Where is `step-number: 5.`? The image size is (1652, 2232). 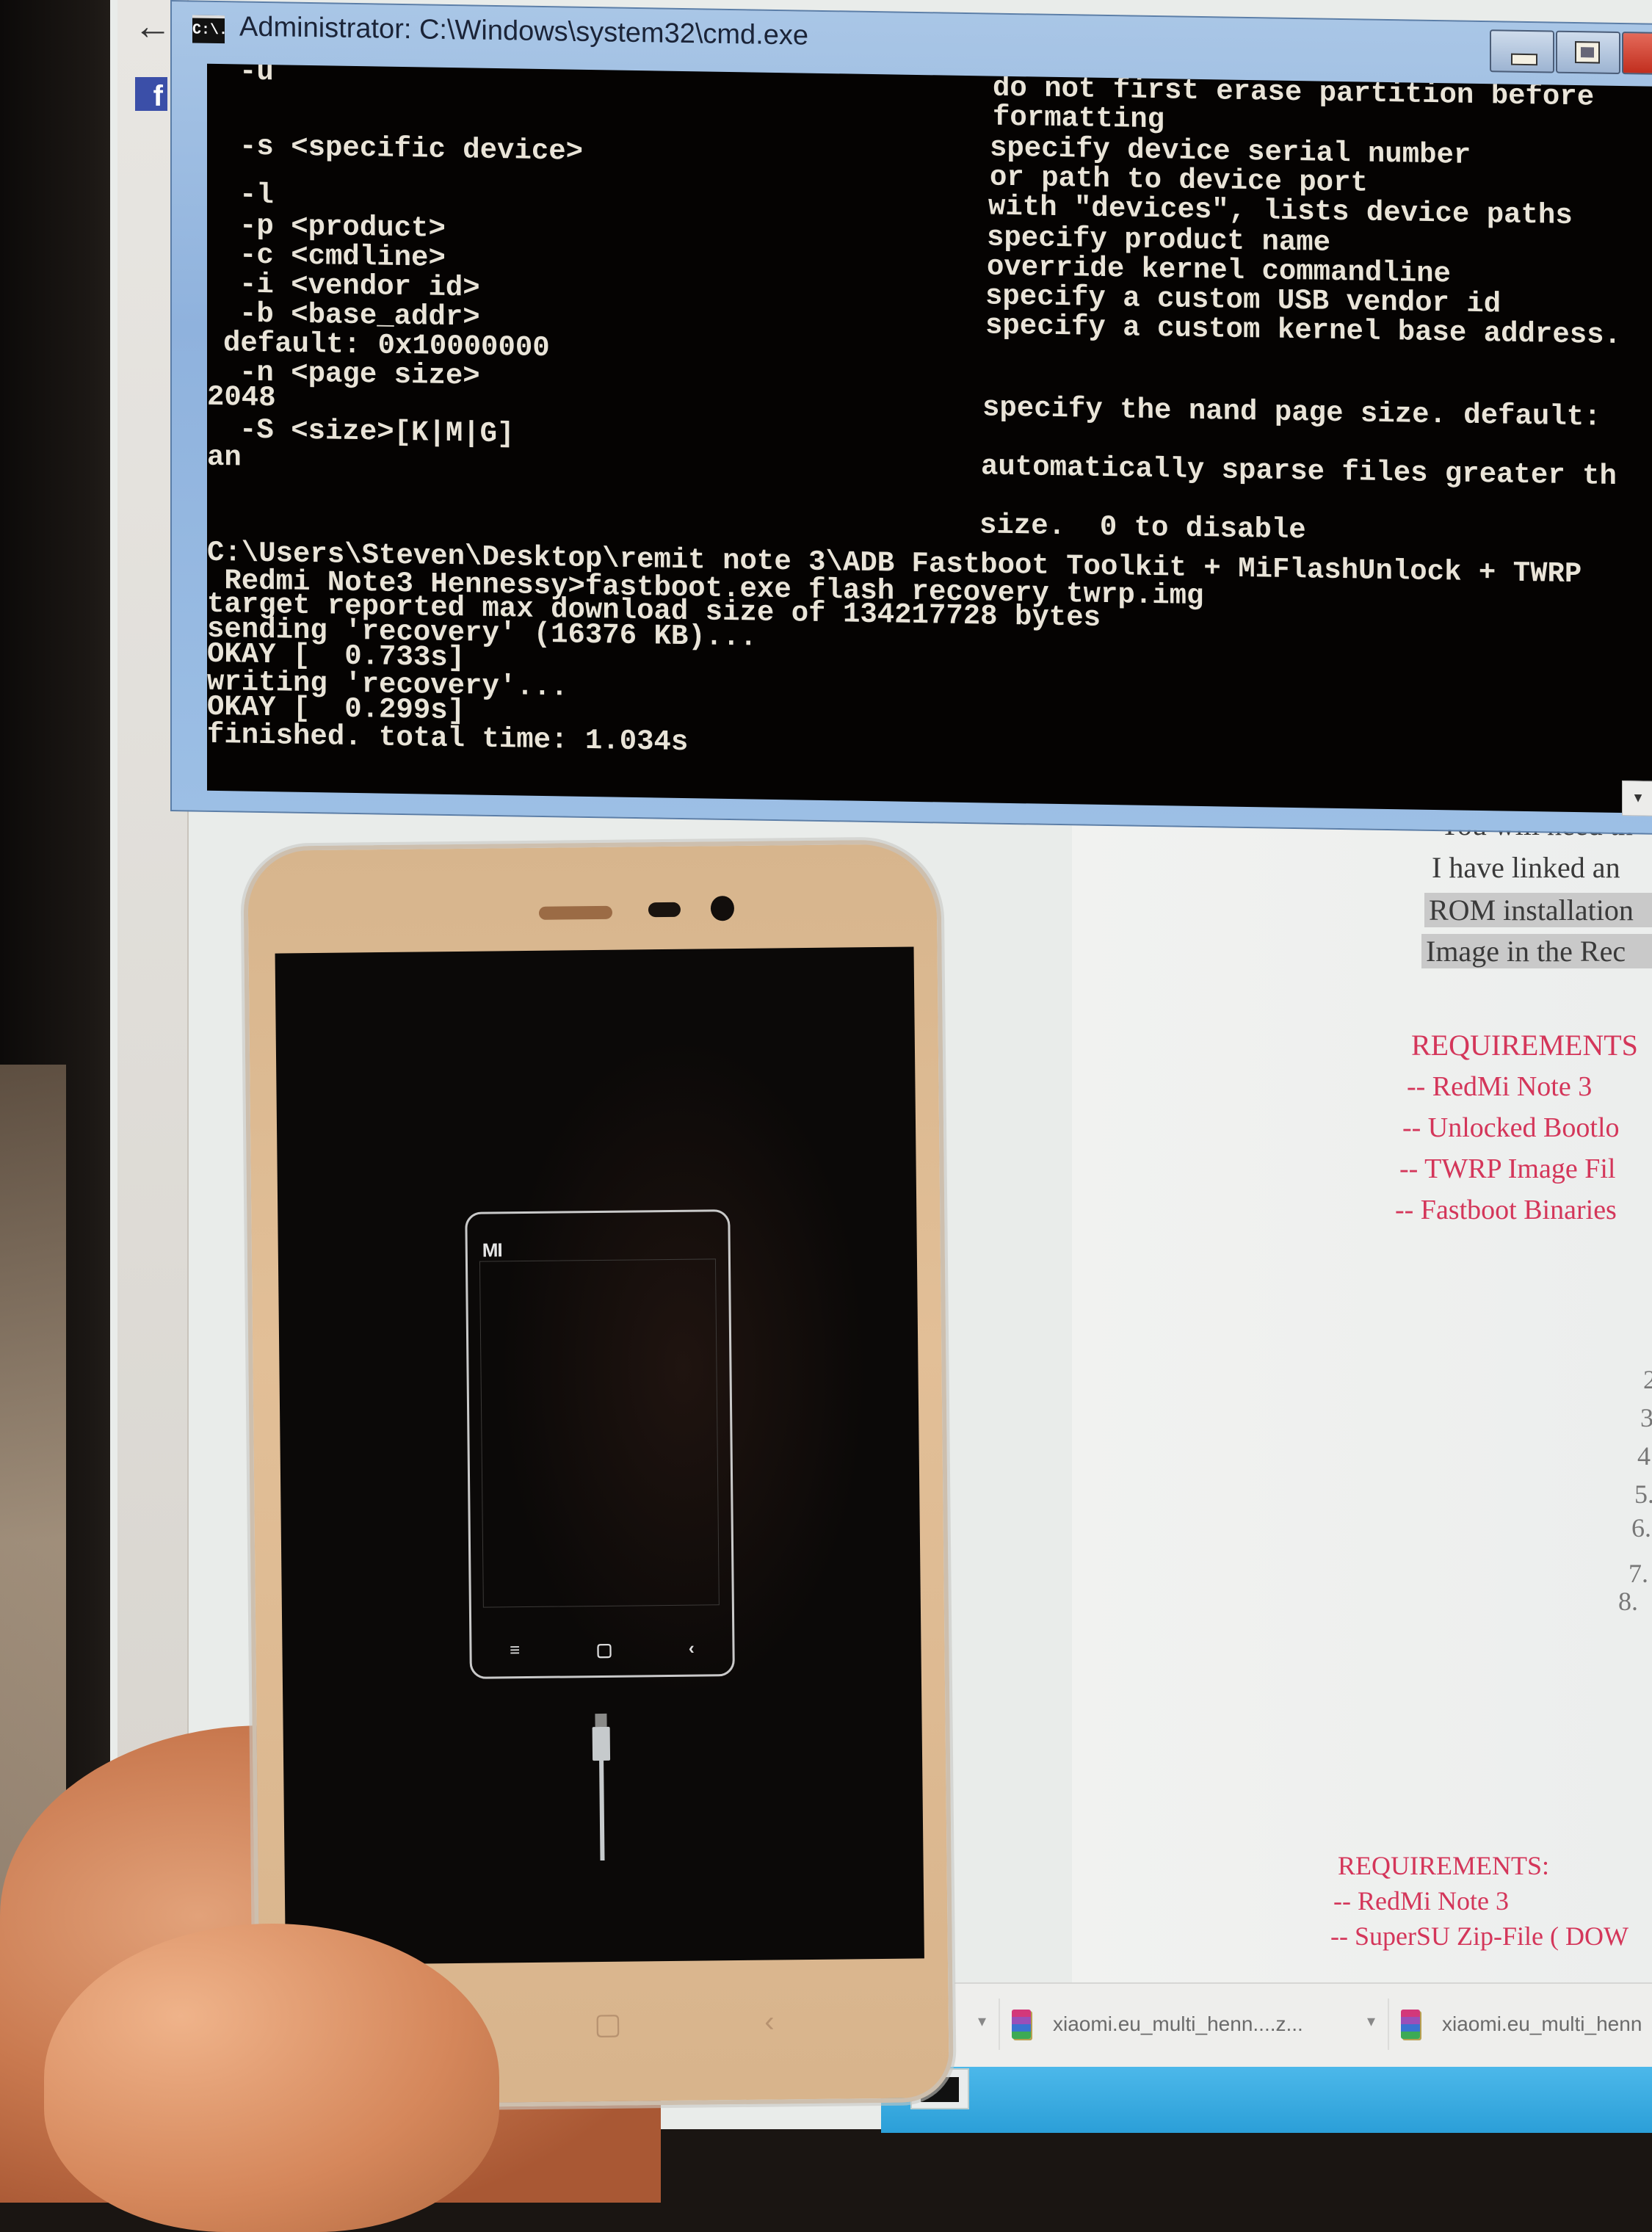
step-number: 5. is located at coordinates (1643, 1494).